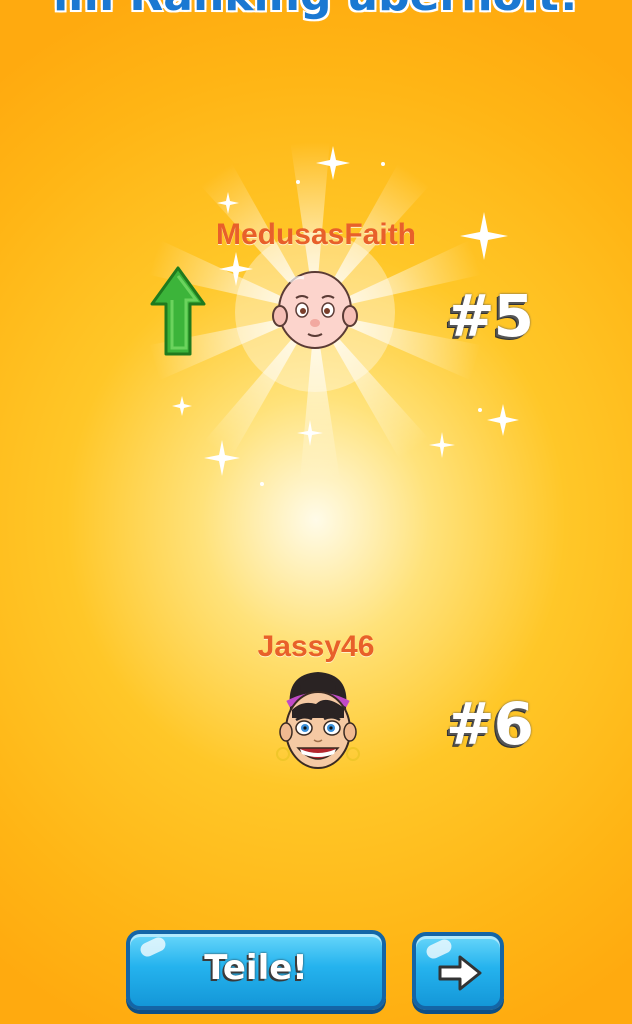 This screenshot has height=1024, width=632. I want to click on next-button, so click(458, 971).